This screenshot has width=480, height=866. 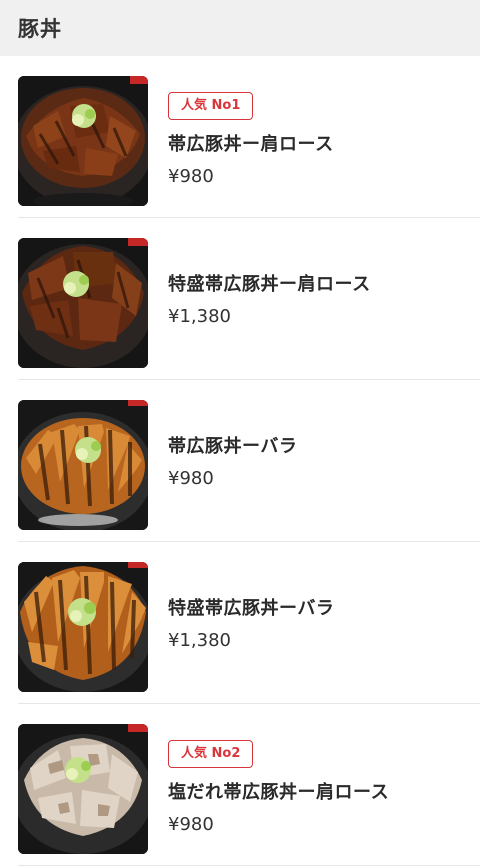 What do you see at coordinates (211, 754) in the screenshot?
I see `popularity-badge: 人気 No2` at bounding box center [211, 754].